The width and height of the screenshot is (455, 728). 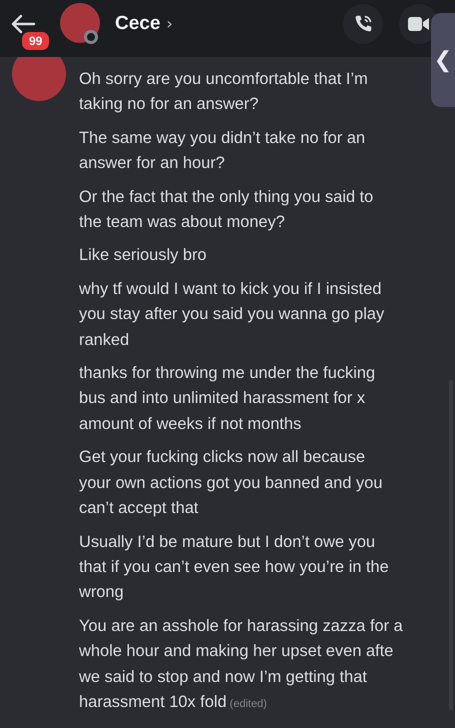 What do you see at coordinates (36, 41) in the screenshot?
I see `unread-badge: 99` at bounding box center [36, 41].